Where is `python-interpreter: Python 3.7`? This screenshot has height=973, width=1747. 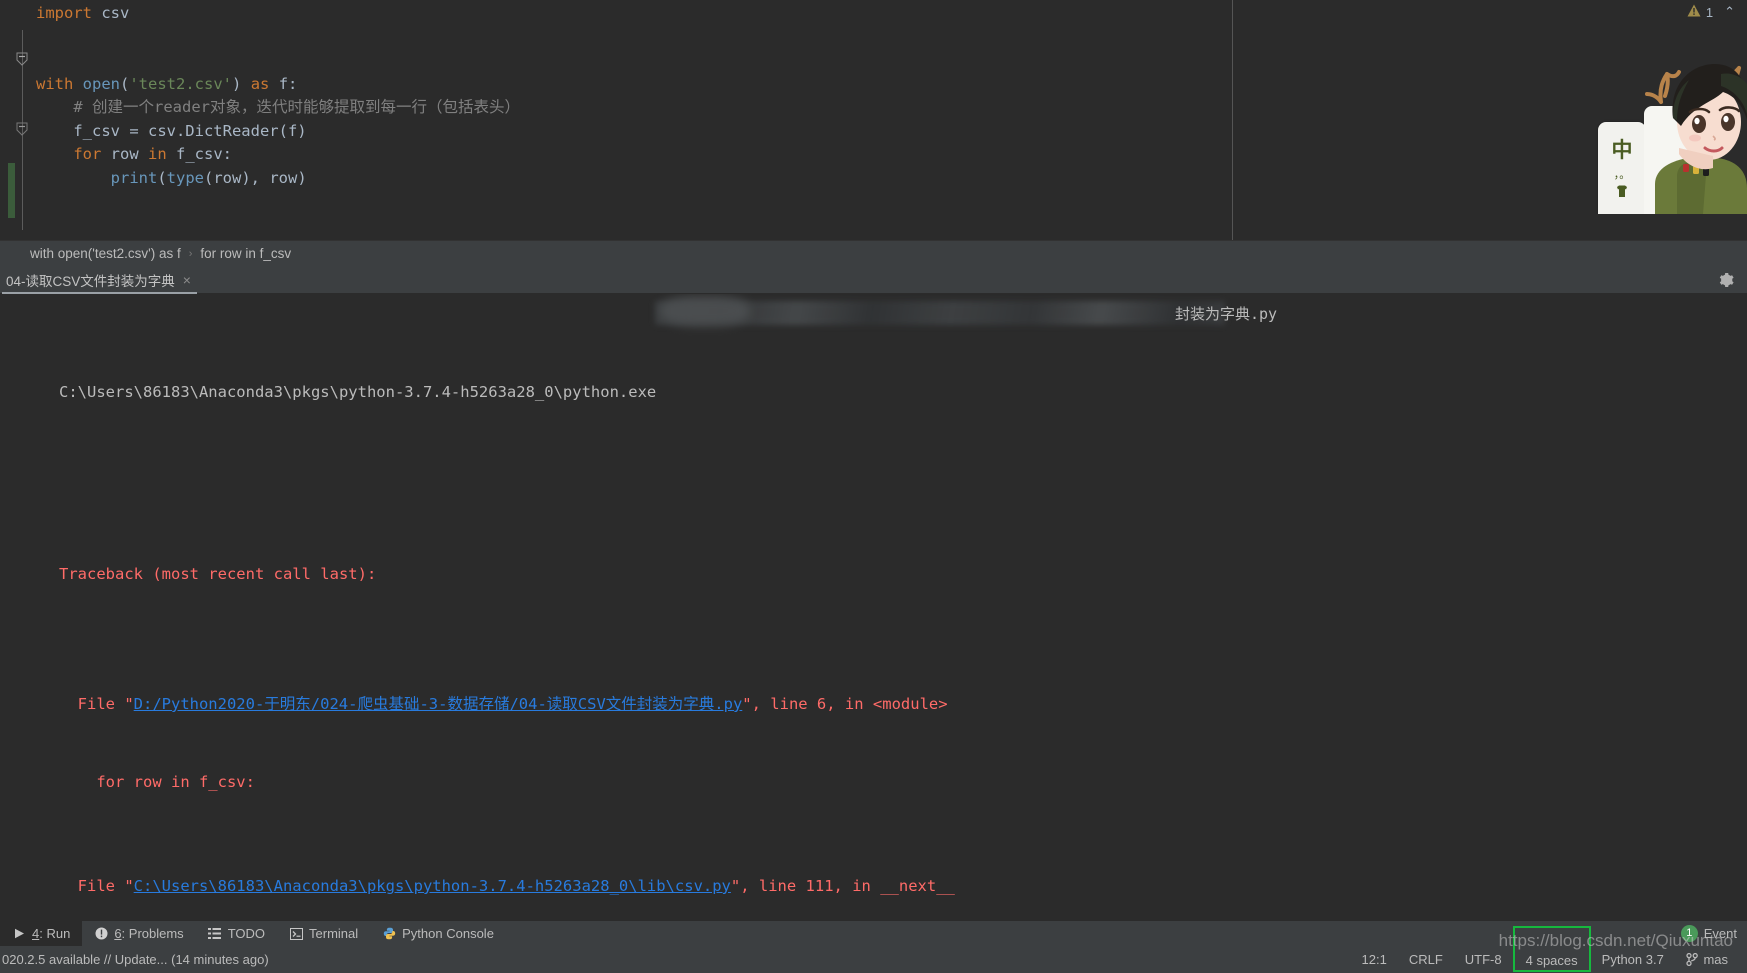
python-interpreter: Python 3.7 is located at coordinates (1633, 959).